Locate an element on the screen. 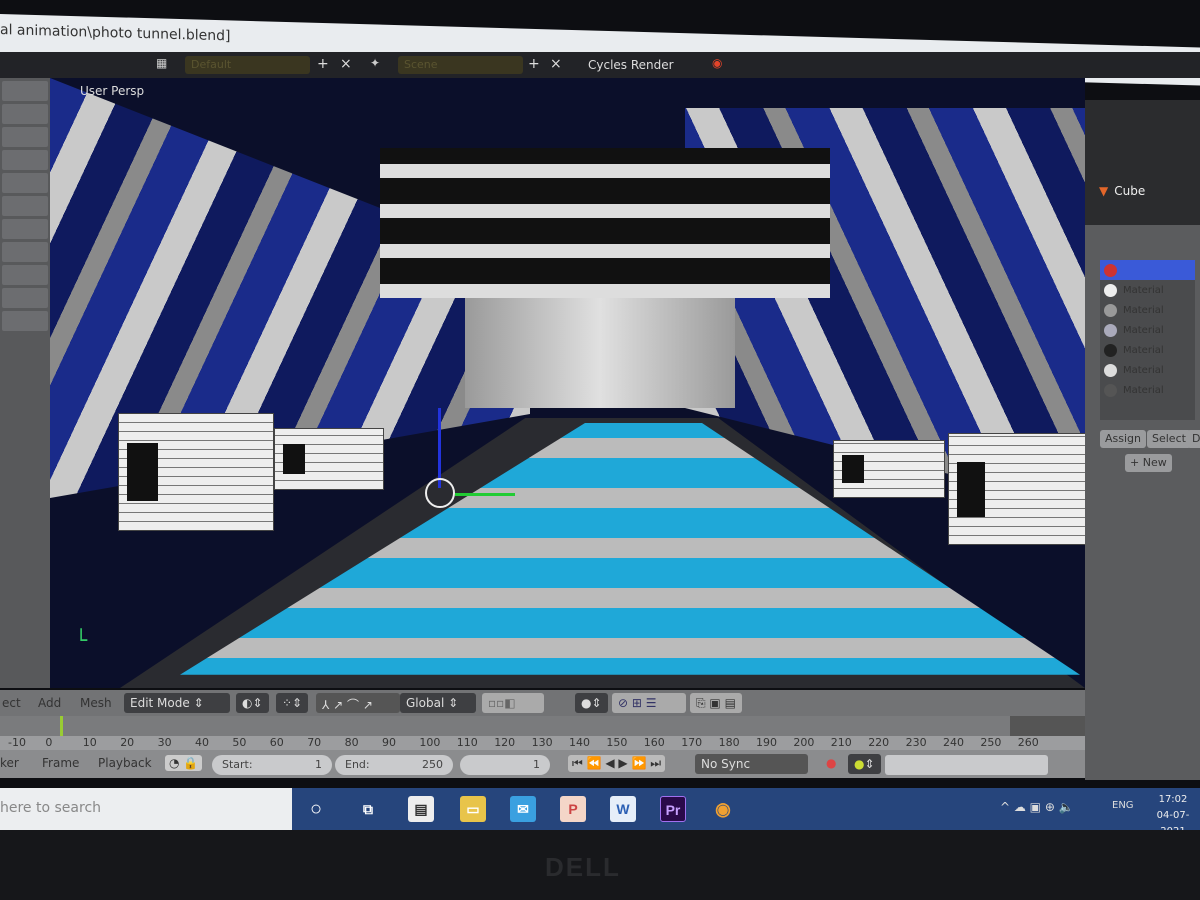 The height and width of the screenshot is (900, 1200). outliner-item-cube: ▼ Cube is located at coordinates (1122, 191).